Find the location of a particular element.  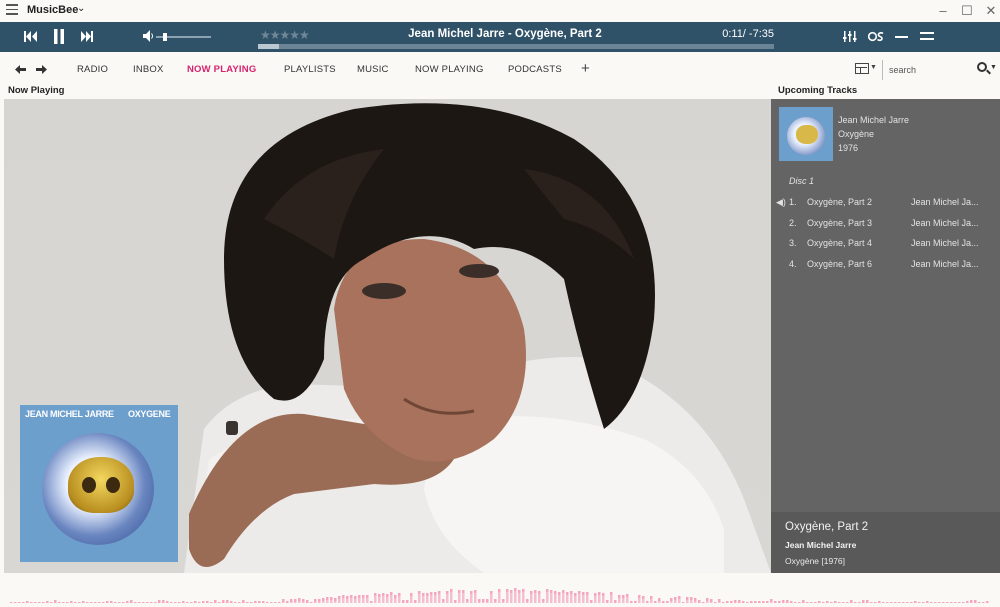

time-display: 0:11/ -7:35 is located at coordinates (737, 34).